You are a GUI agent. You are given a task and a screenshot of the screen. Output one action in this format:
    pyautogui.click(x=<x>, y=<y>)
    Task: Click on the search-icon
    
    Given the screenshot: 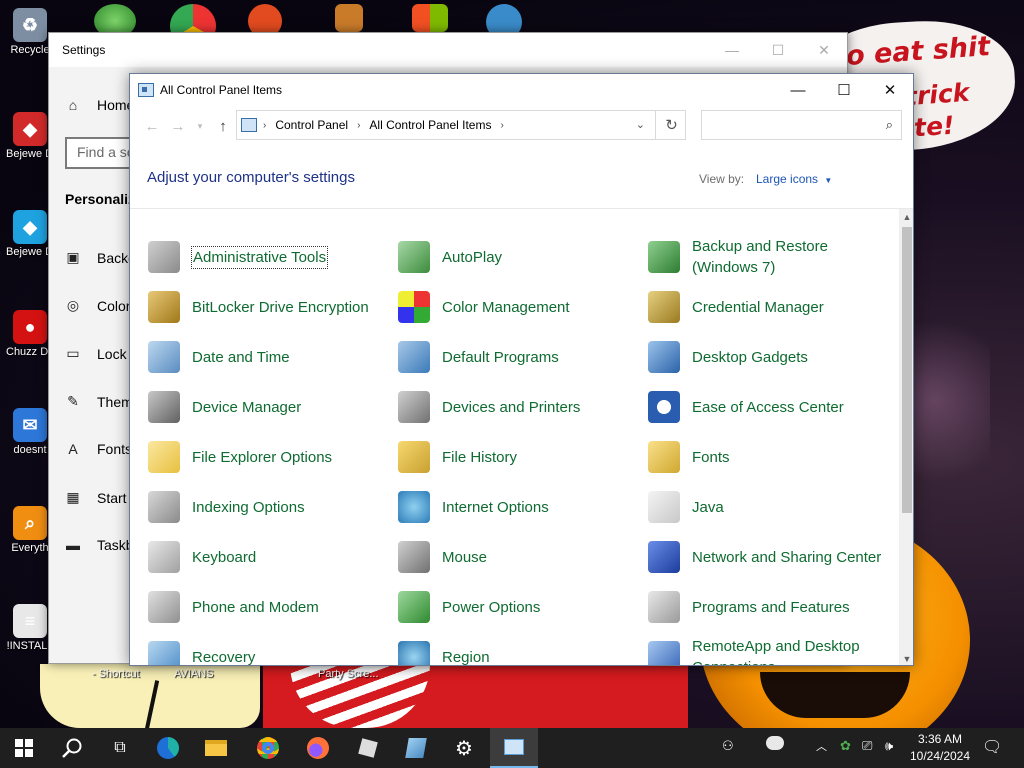 What is the action you would take?
    pyautogui.click(x=72, y=748)
    